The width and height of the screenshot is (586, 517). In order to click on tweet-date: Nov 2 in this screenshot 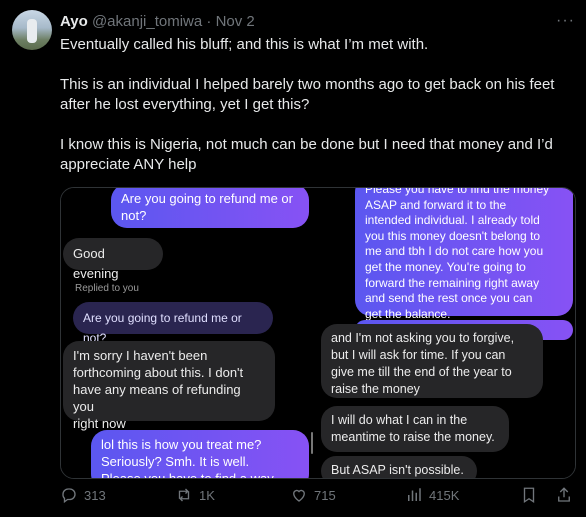, I will do `click(235, 21)`.